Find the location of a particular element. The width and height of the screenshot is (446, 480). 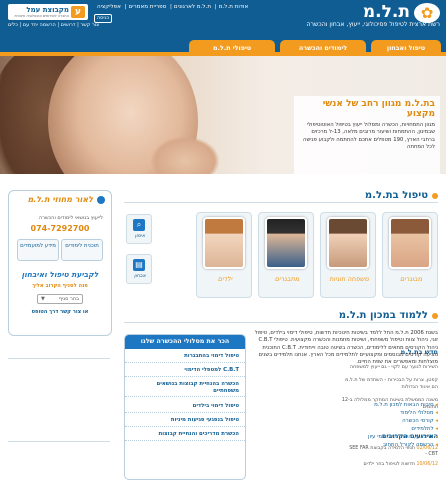

clipboard-icon: ▤ is located at coordinates (139, 265).